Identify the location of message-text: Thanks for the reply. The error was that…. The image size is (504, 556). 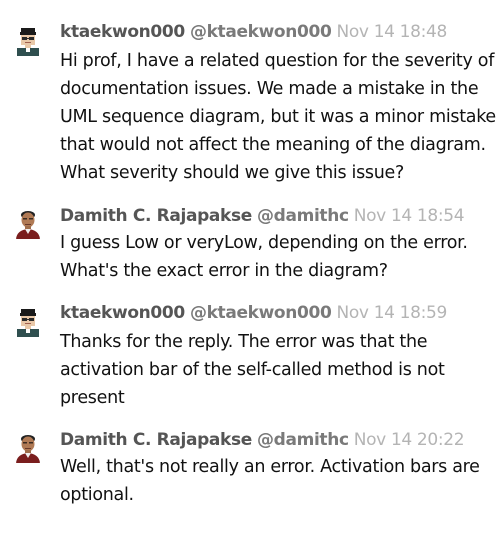
(252, 370).